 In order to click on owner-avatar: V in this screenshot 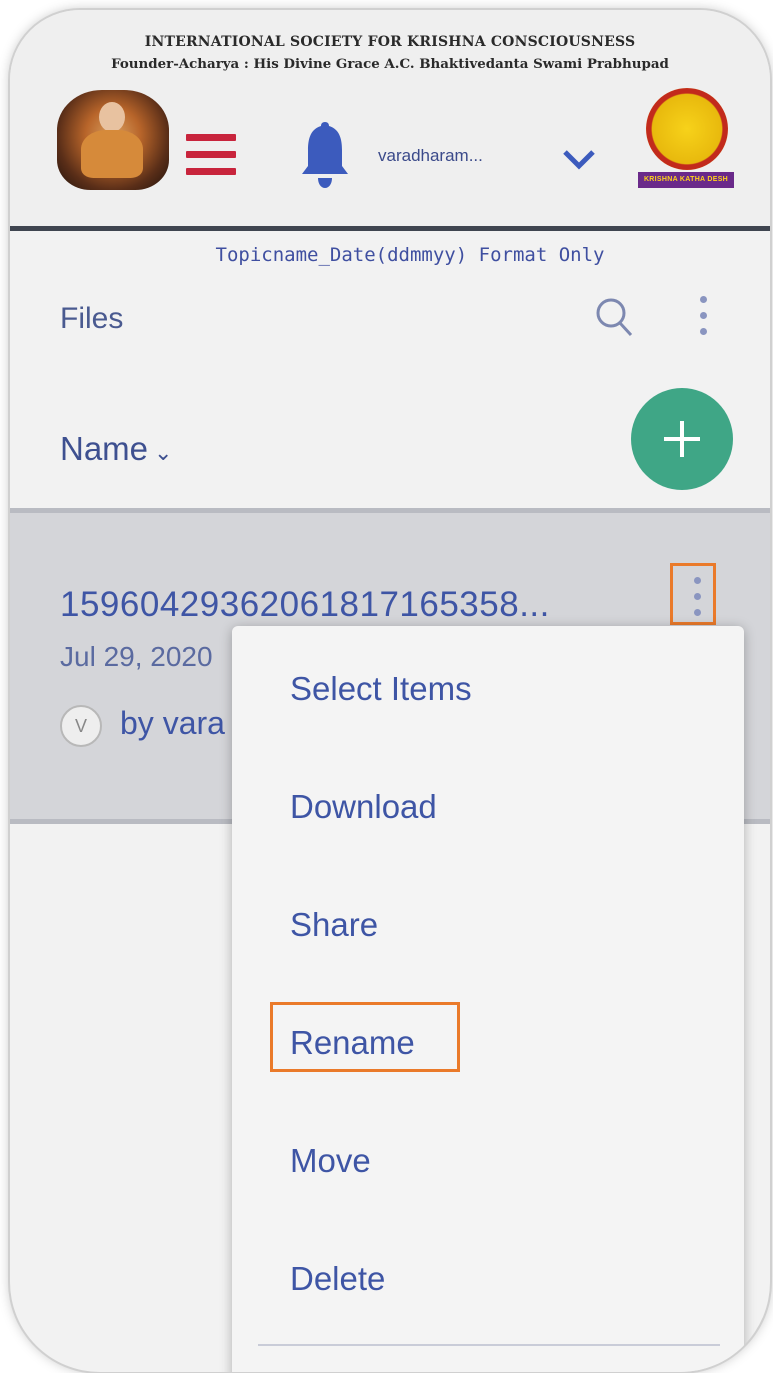, I will do `click(81, 726)`.